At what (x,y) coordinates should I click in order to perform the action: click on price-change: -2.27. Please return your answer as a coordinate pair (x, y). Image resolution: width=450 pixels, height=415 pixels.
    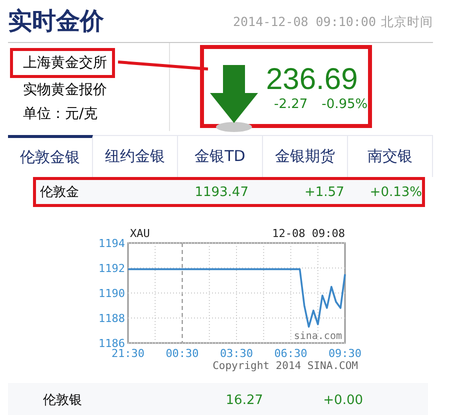
    Looking at the image, I should click on (291, 104).